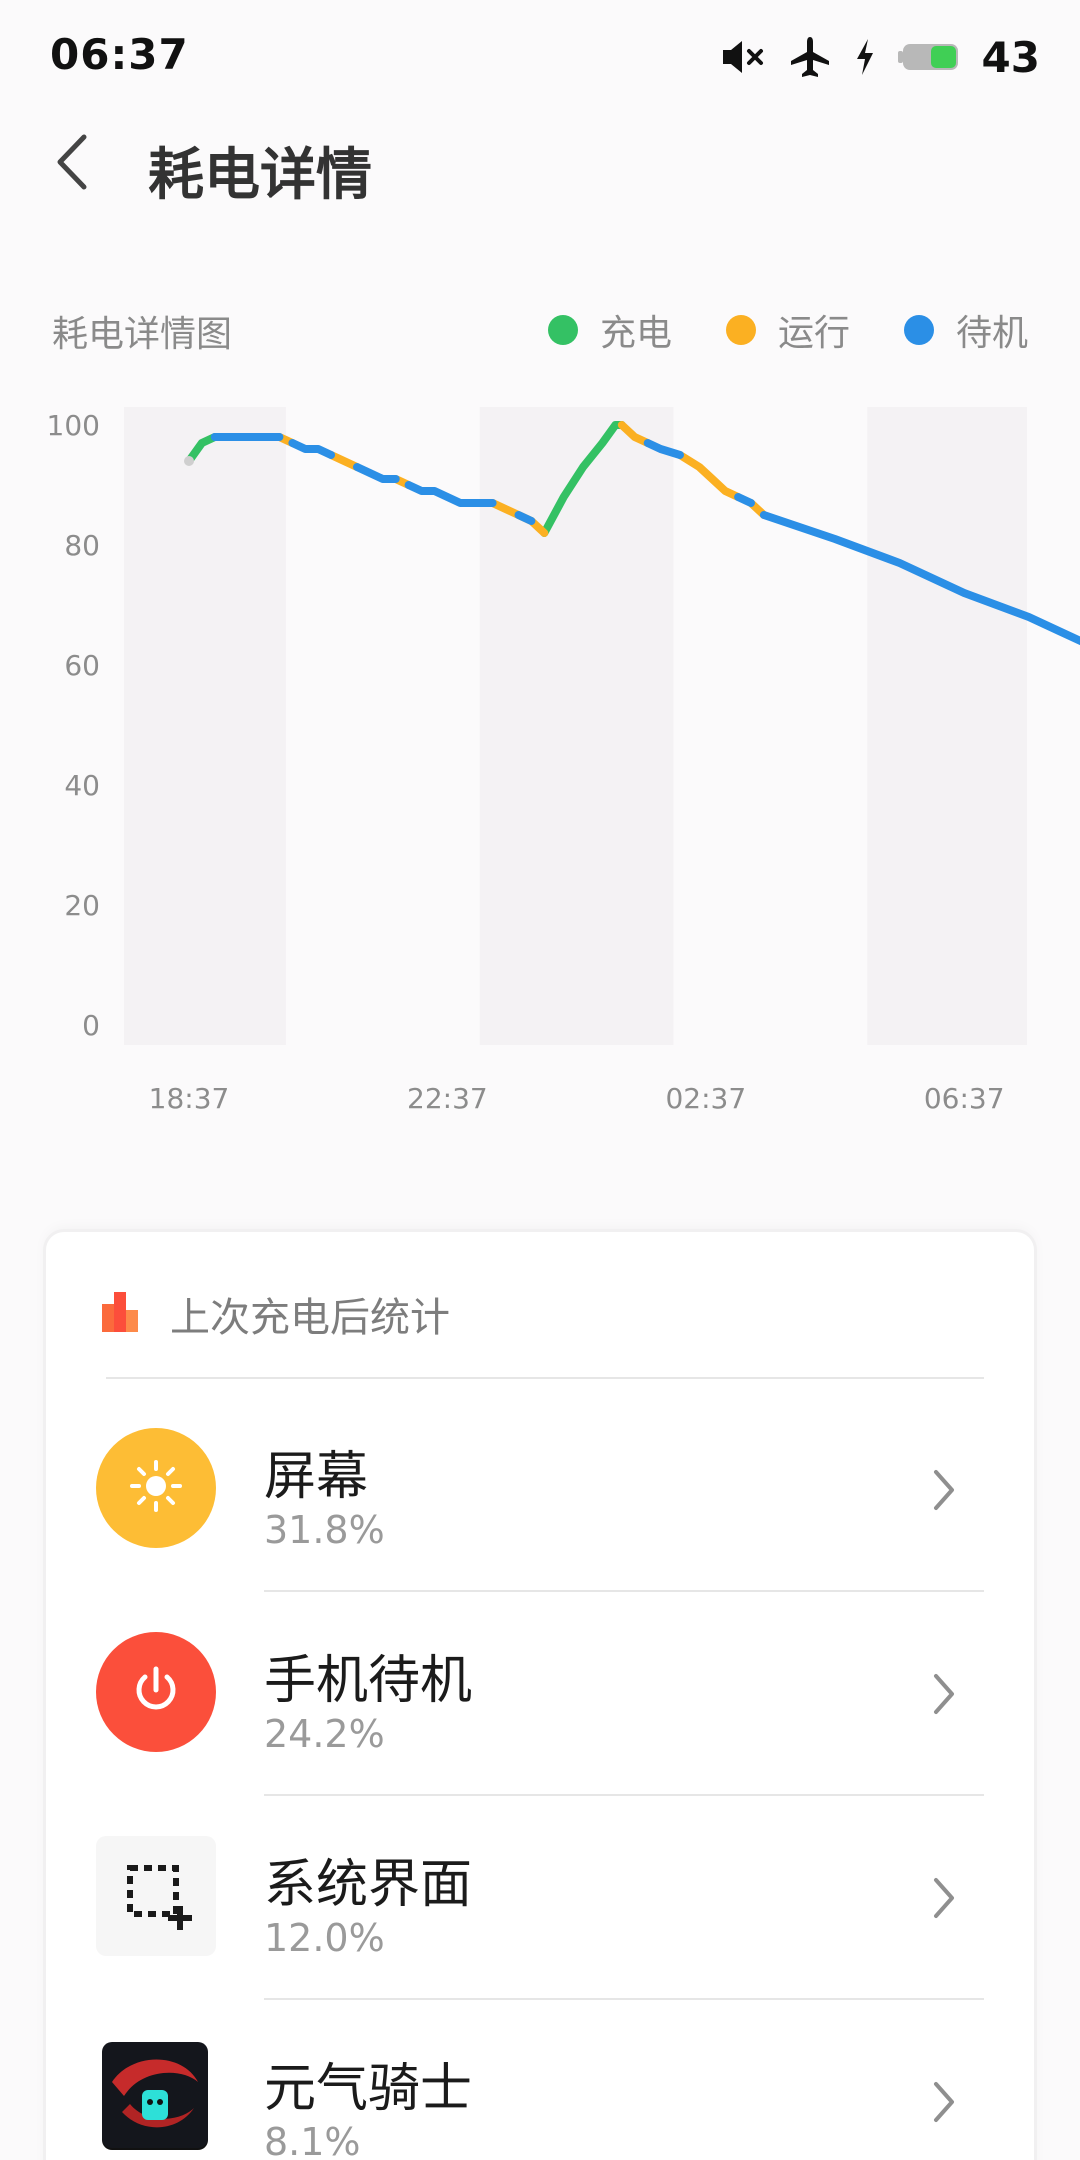  I want to click on usage-item-name: 元气骑士, so click(368, 2089).